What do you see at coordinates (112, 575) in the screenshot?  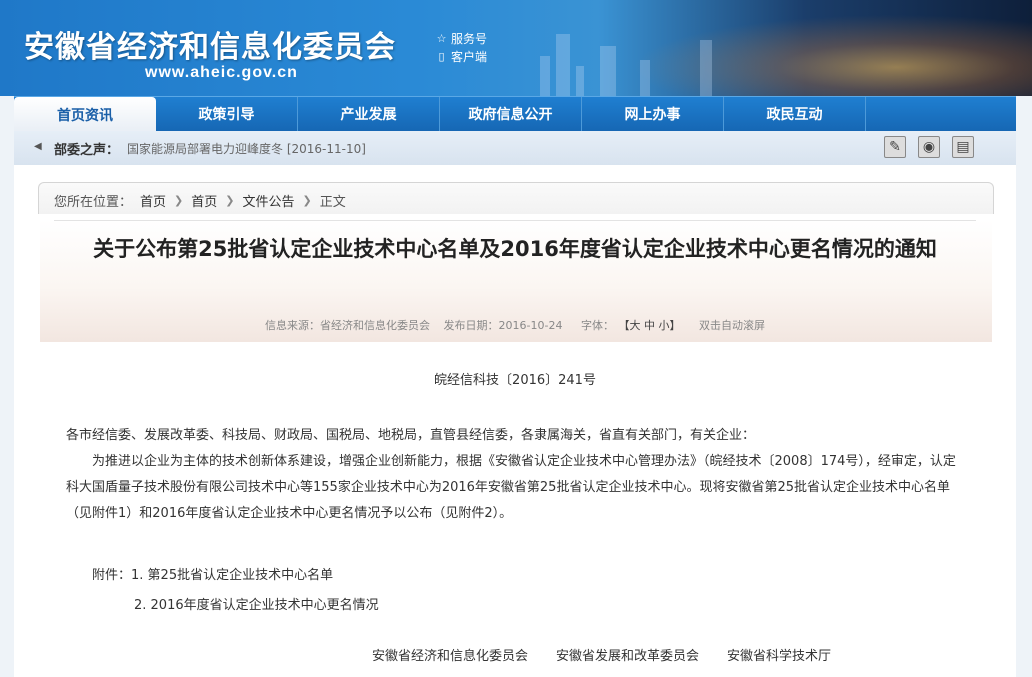 I see `attachments-label: 附件：` at bounding box center [112, 575].